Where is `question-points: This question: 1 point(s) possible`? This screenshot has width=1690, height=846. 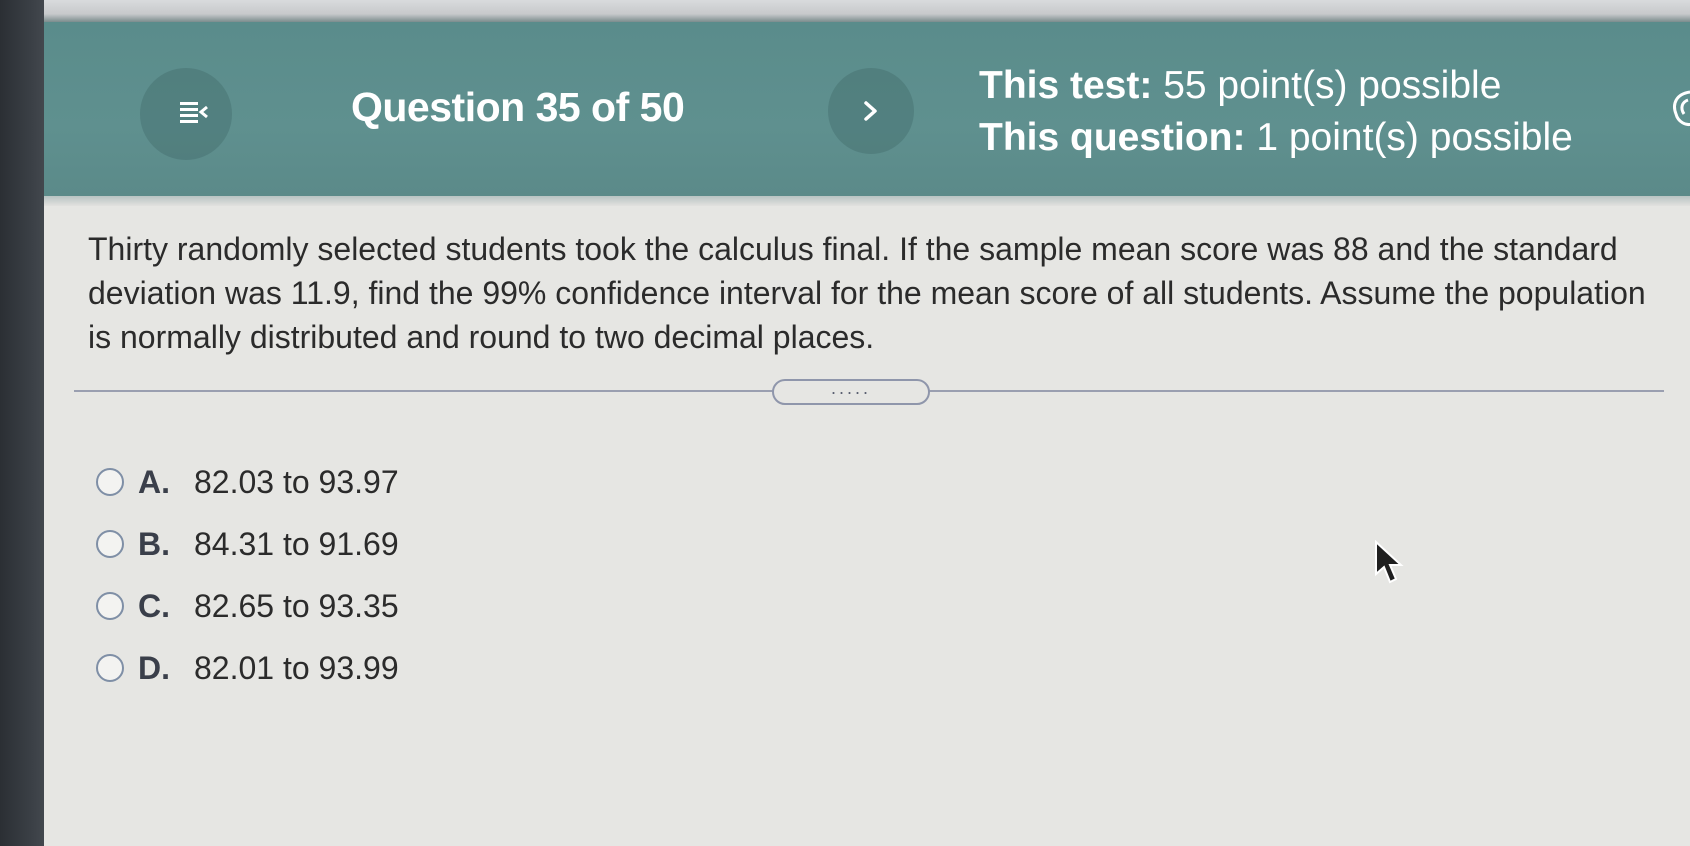
question-points: This question: 1 point(s) possible is located at coordinates (1276, 138).